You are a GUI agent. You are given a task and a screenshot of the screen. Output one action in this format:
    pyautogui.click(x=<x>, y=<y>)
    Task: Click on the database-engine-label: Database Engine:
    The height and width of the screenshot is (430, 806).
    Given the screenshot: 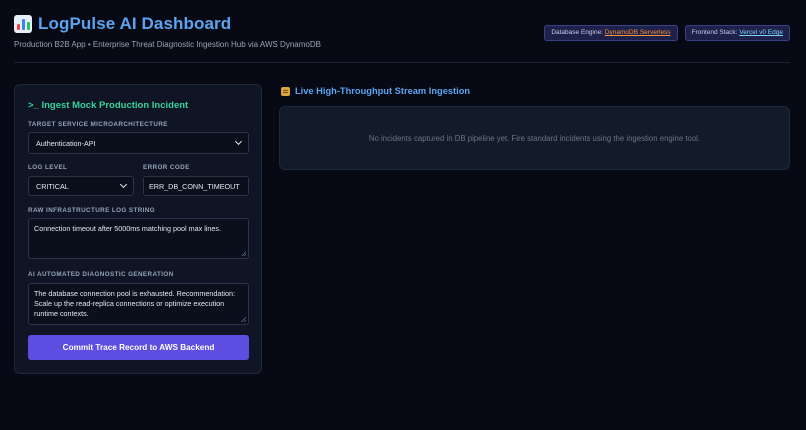 What is the action you would take?
    pyautogui.click(x=577, y=32)
    